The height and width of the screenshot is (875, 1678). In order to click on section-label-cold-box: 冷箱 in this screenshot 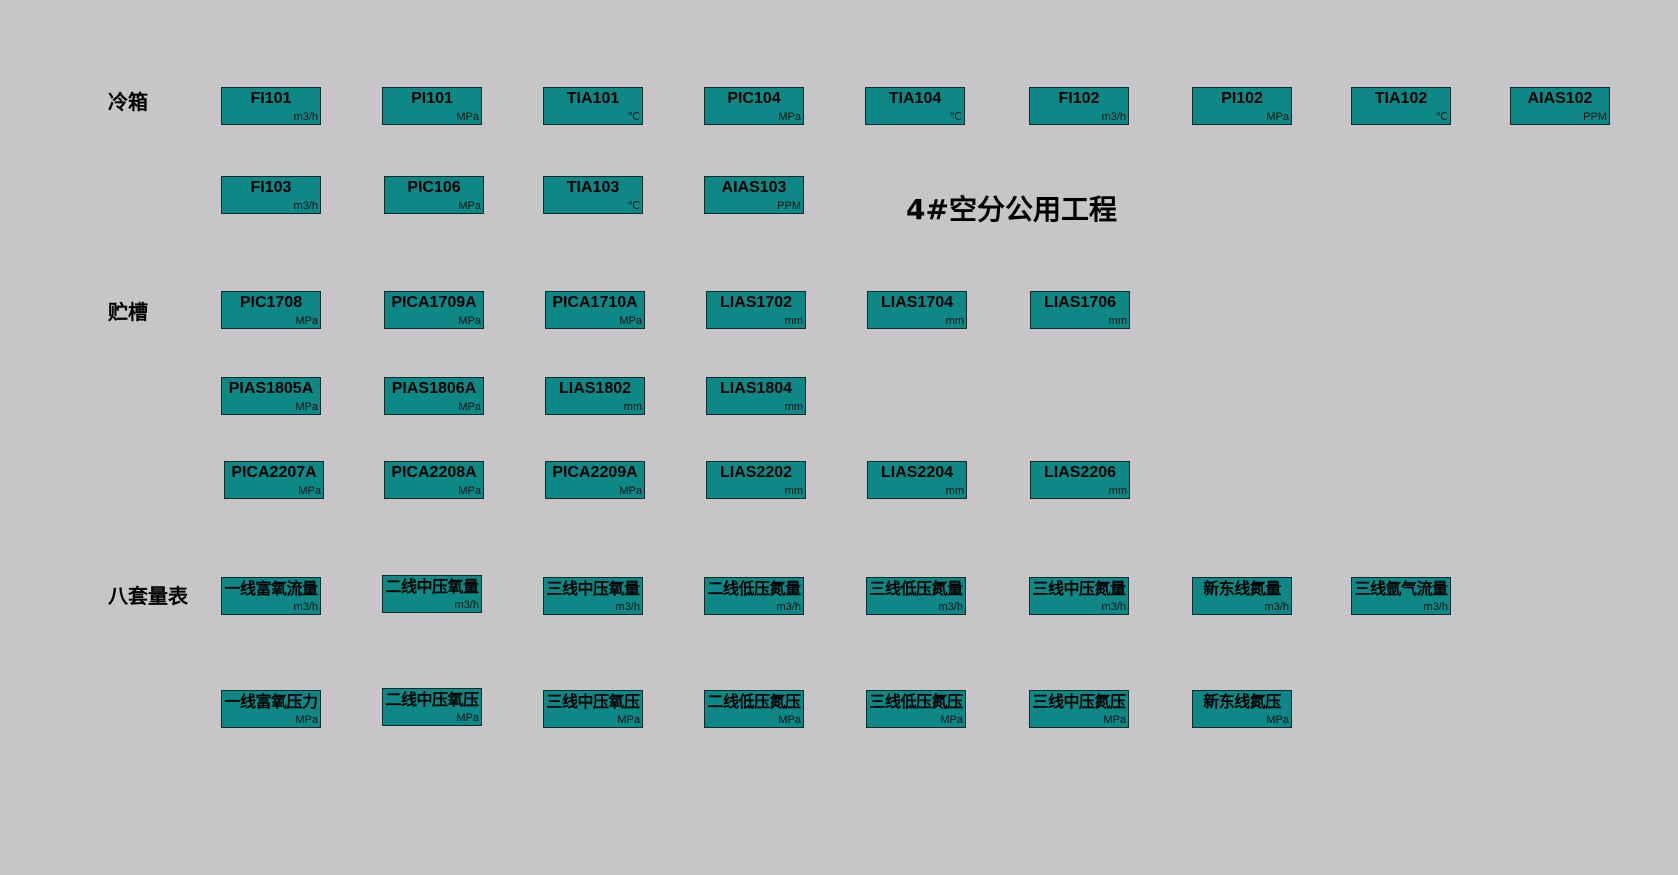, I will do `click(128, 102)`.